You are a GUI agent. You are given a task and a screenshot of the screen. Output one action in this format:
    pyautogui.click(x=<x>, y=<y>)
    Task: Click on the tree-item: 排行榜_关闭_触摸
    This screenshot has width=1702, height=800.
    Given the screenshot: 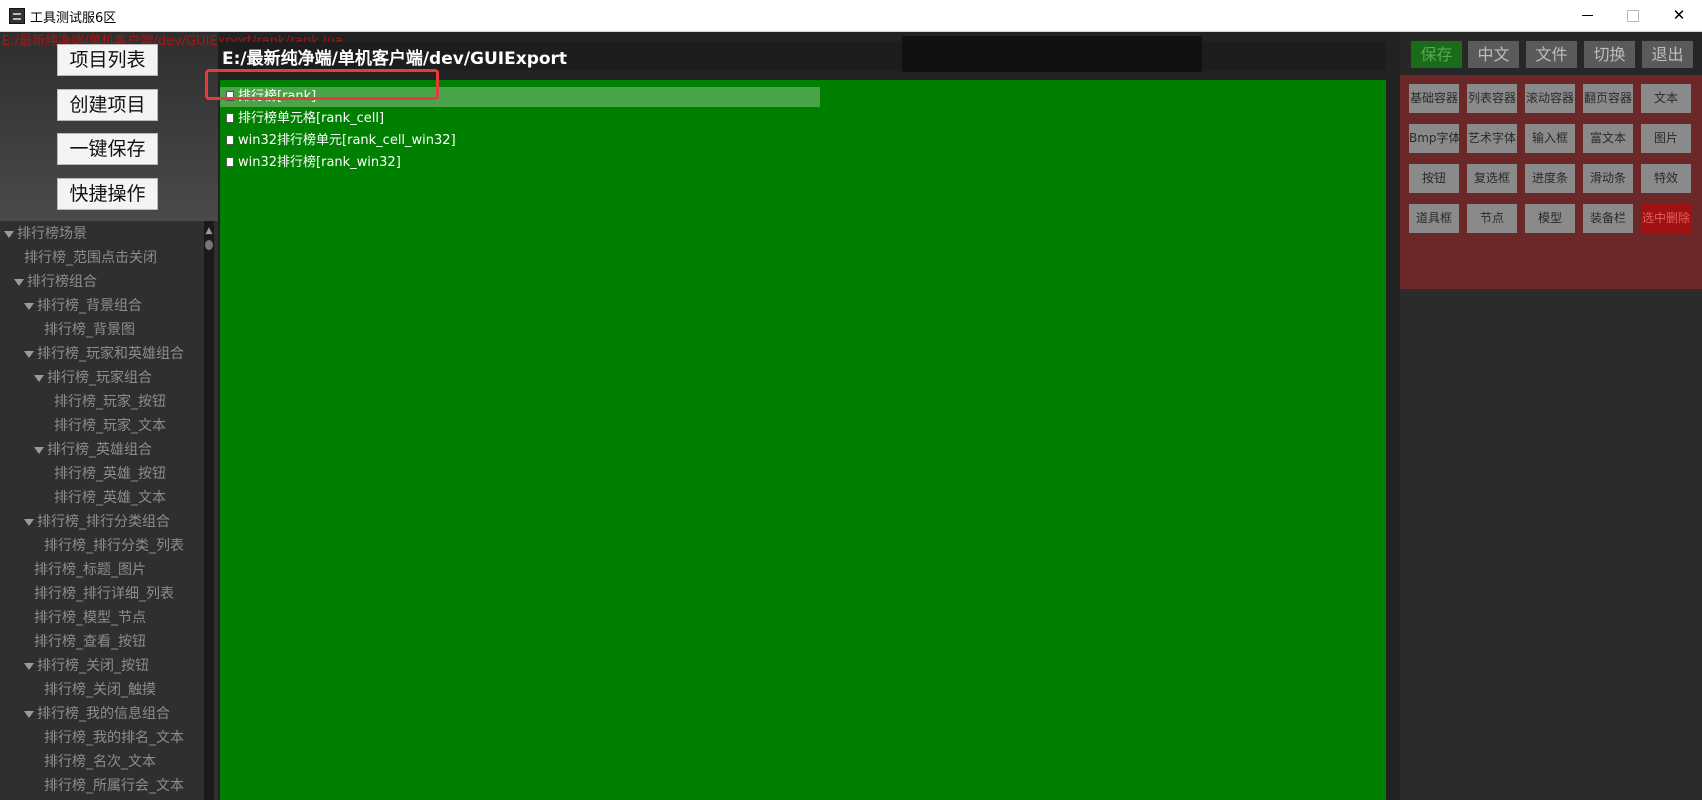 What is the action you would take?
    pyautogui.click(x=100, y=690)
    